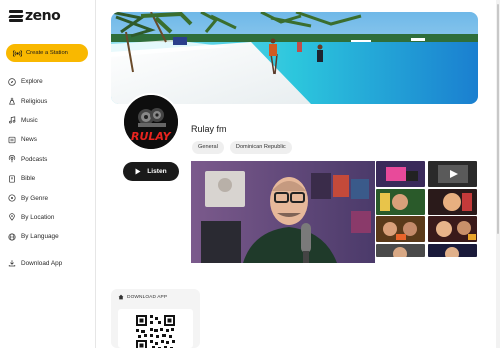  I want to click on sidebar-item-label: Podcasts, so click(34, 159).